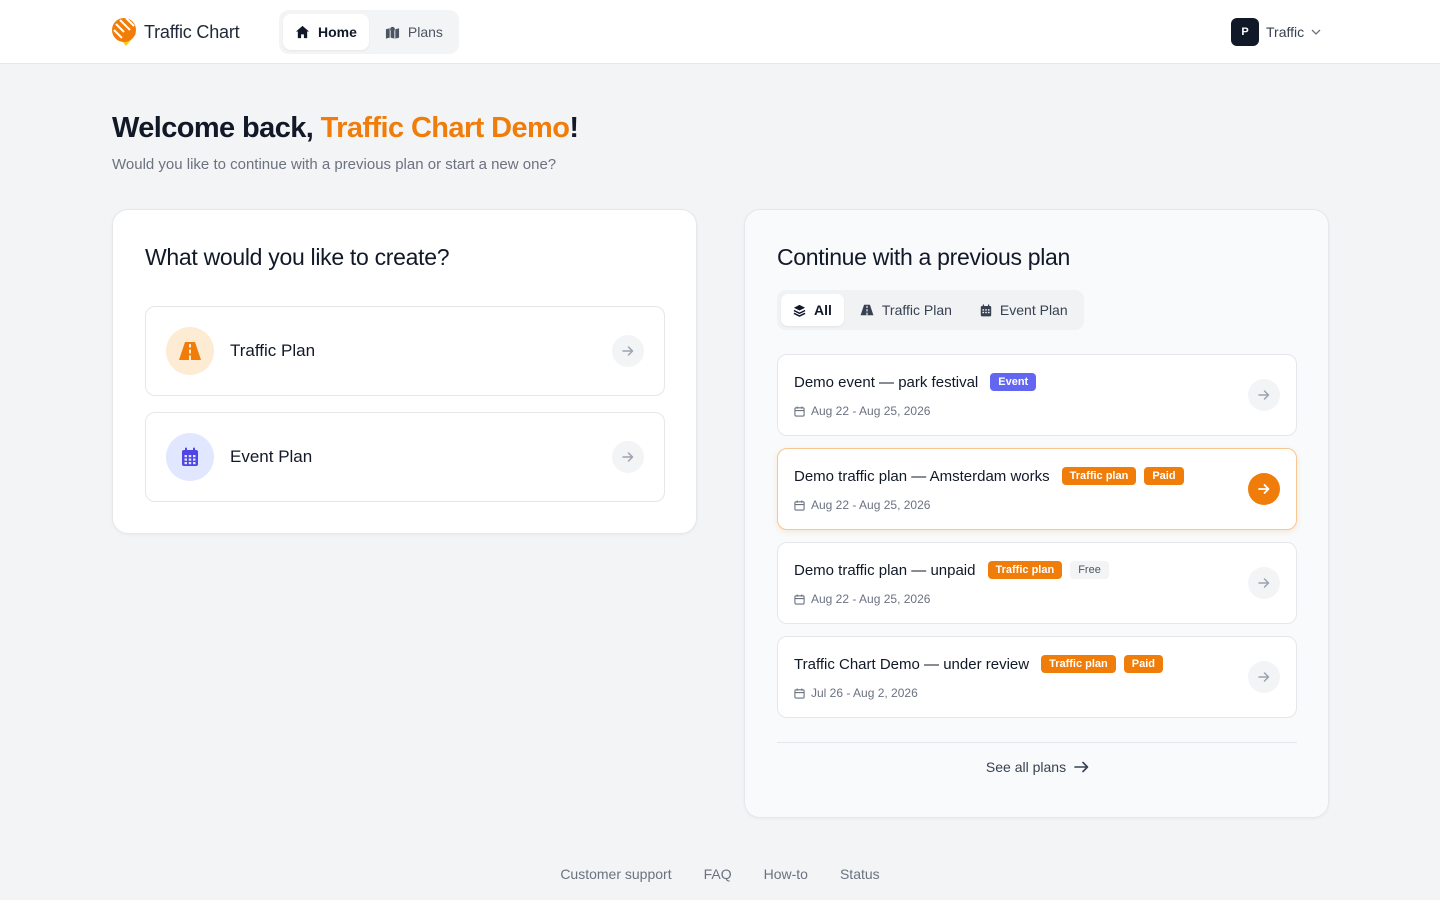 This screenshot has width=1440, height=900. Describe the element at coordinates (445, 128) in the screenshot. I see `welcome-user-name: Traffic Chart Demo` at that location.